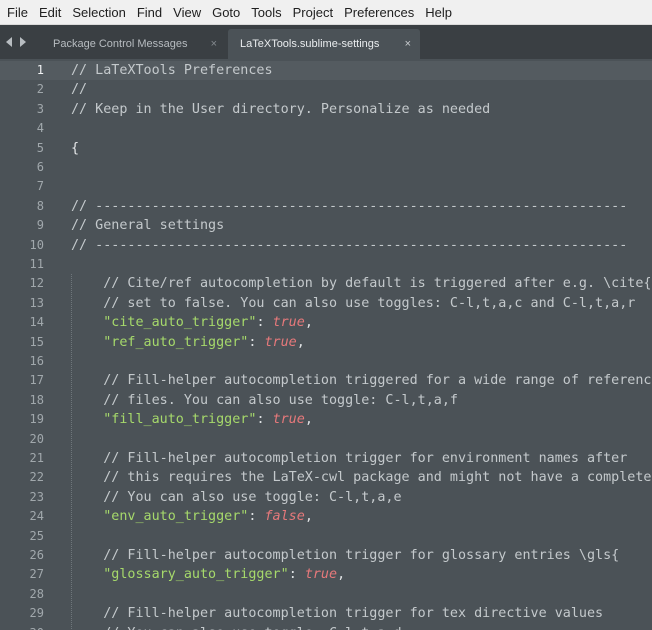  What do you see at coordinates (40, 89) in the screenshot?
I see `line-number: 2` at bounding box center [40, 89].